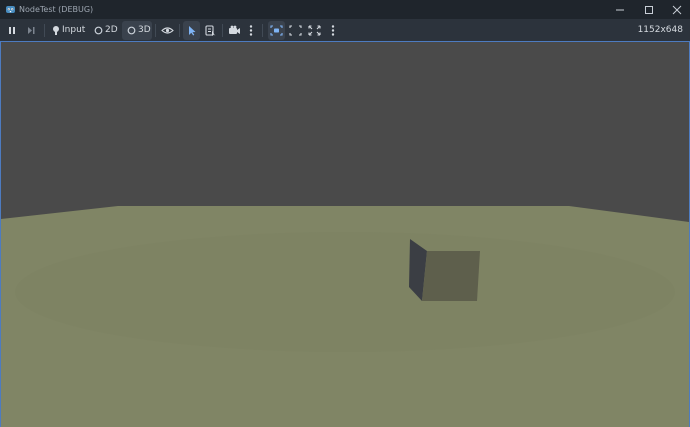  I want to click on pause-button, so click(12, 30).